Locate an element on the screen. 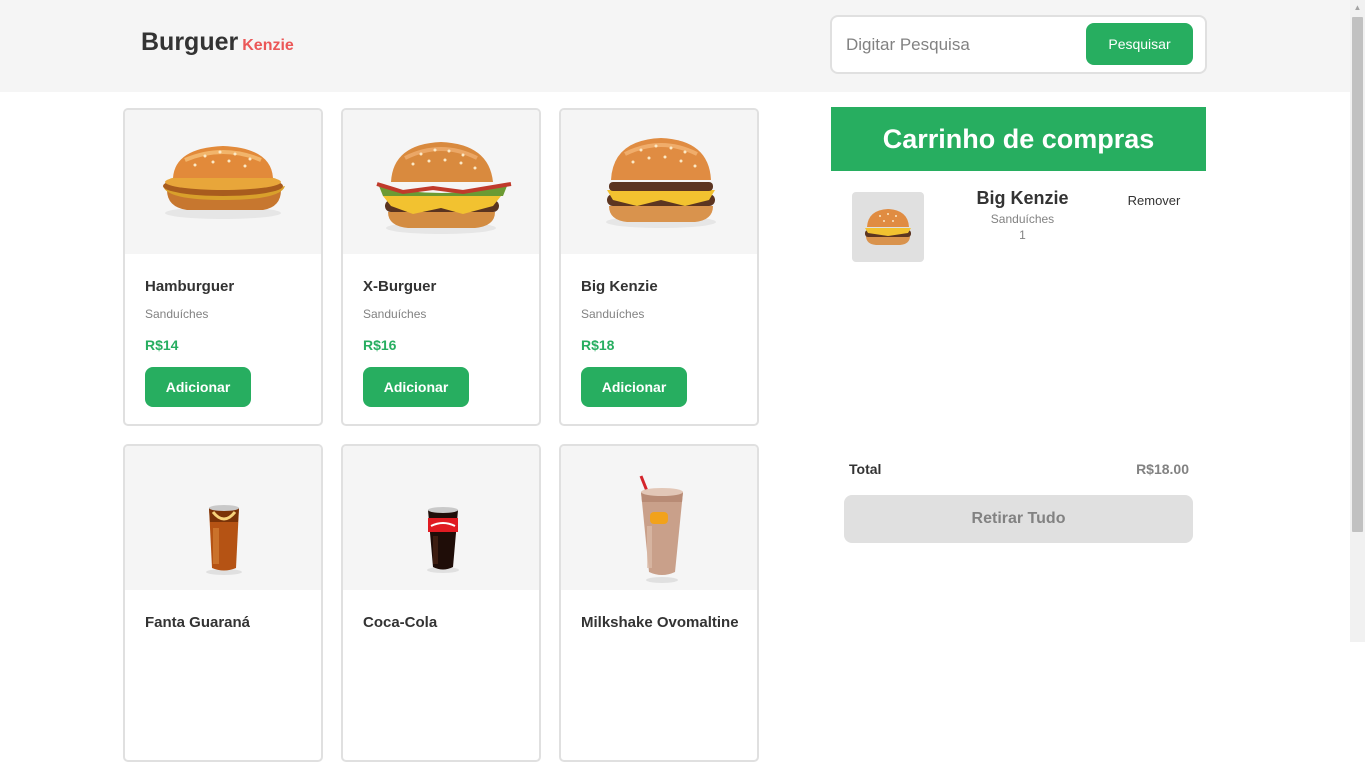 Image resolution: width=1365 pixels, height=762 pixels. x-burger-image is located at coordinates (444, 188).